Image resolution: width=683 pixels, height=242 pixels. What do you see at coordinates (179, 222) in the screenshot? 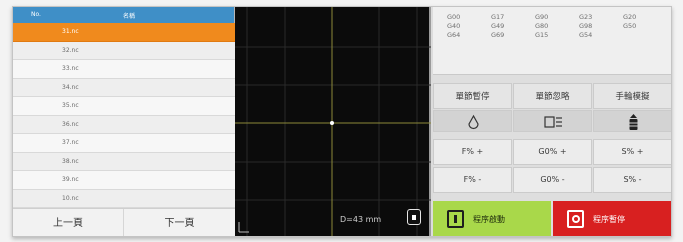
I see `next-page-button: 下一頁` at bounding box center [179, 222].